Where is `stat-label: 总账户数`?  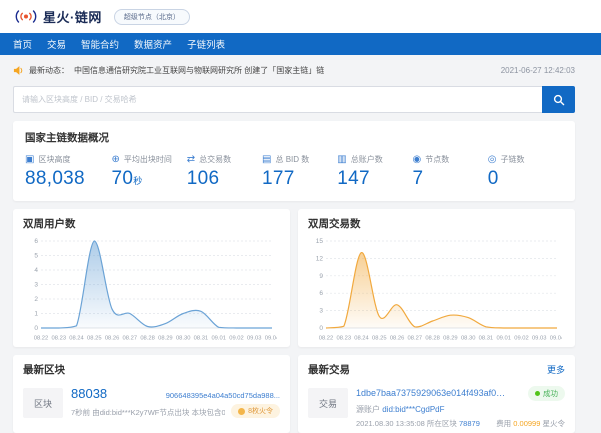
stat-label: 总账户数 is located at coordinates (366, 159).